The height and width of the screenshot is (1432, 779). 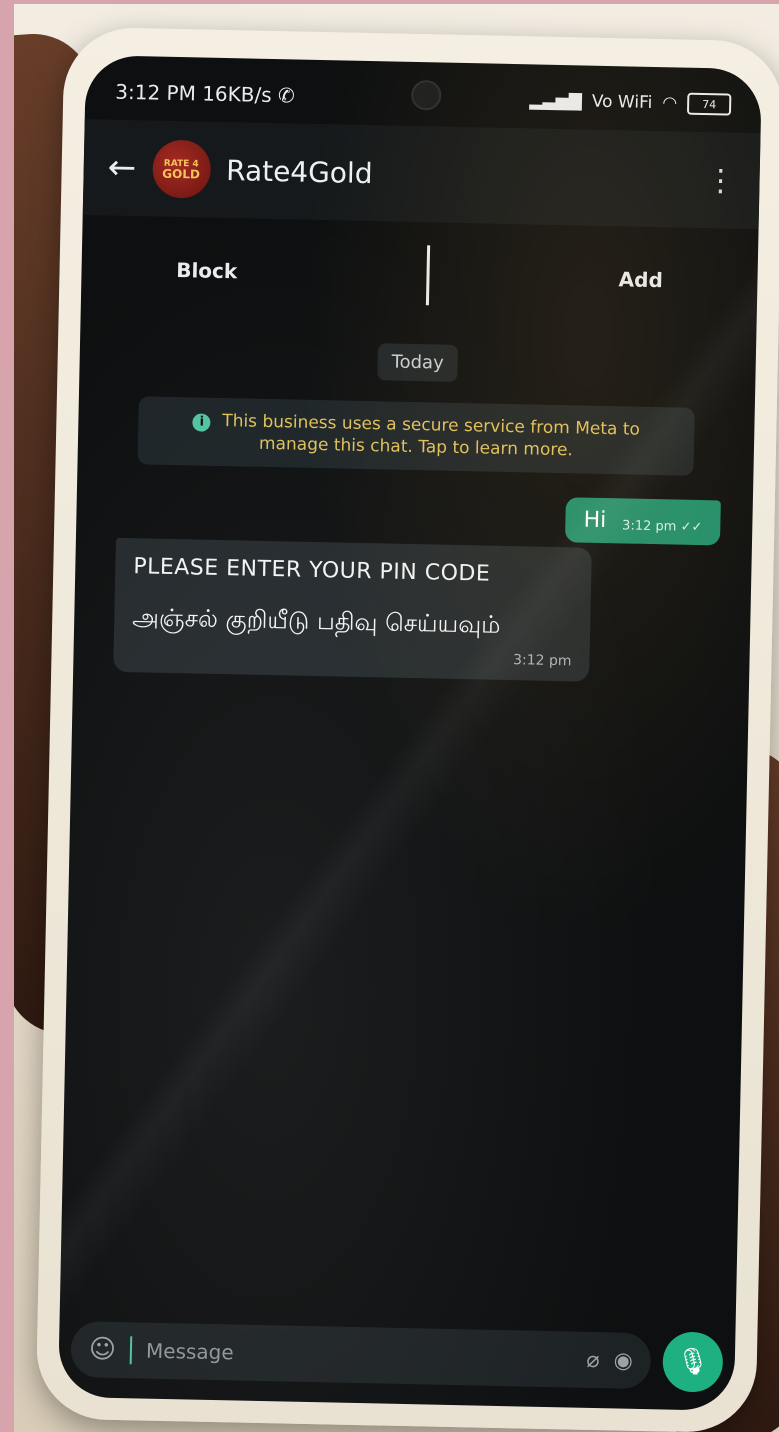 I want to click on message-line-tamil: அஞ்சல் குறியீடு பதிவு செய்யவும், so click(x=316, y=621).